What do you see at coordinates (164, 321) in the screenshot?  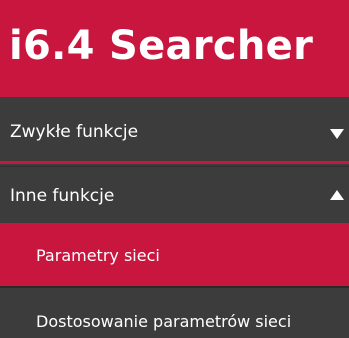 I see `submenu-item-label: Dostosowanie parametrów sieci` at bounding box center [164, 321].